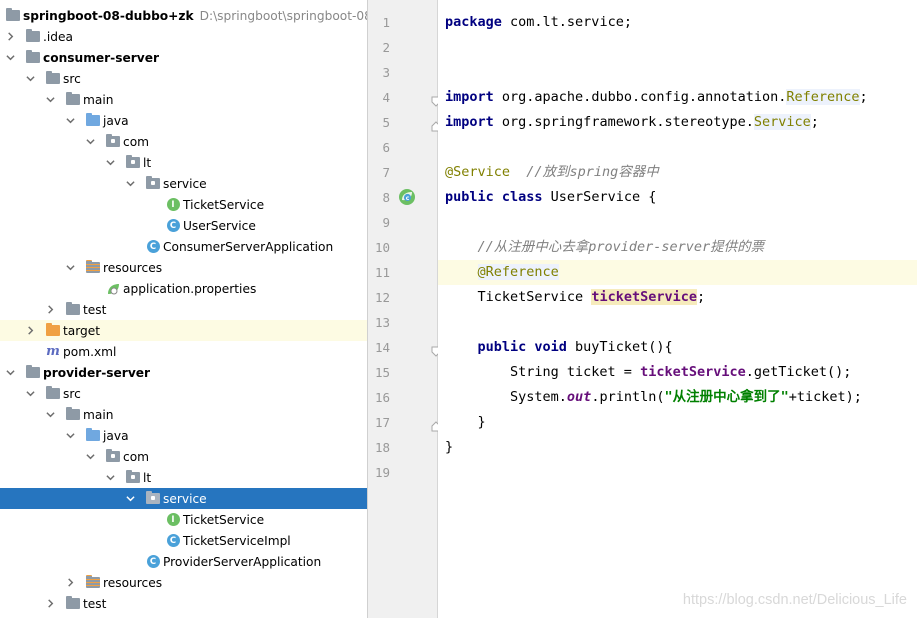  I want to click on code-line-14: public void buyTicket(){, so click(677, 347).